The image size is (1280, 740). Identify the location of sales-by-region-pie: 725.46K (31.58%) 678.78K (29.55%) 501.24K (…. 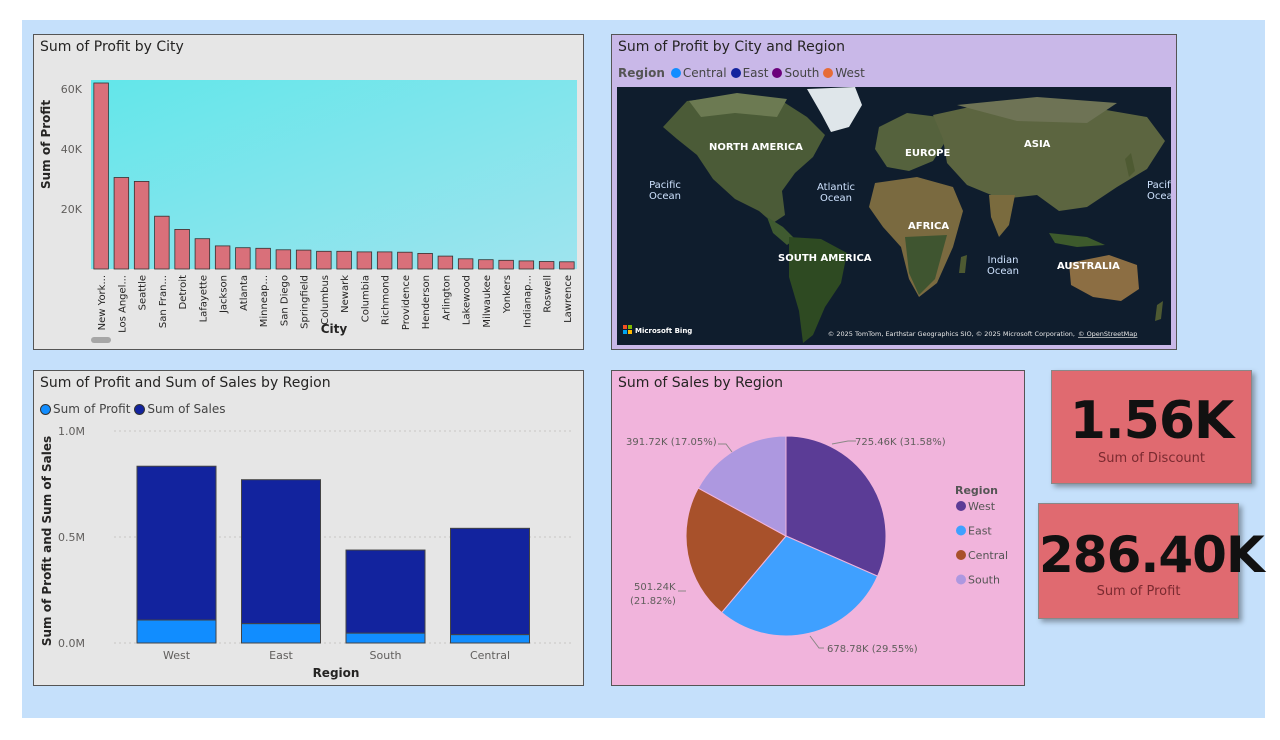
(817, 545).